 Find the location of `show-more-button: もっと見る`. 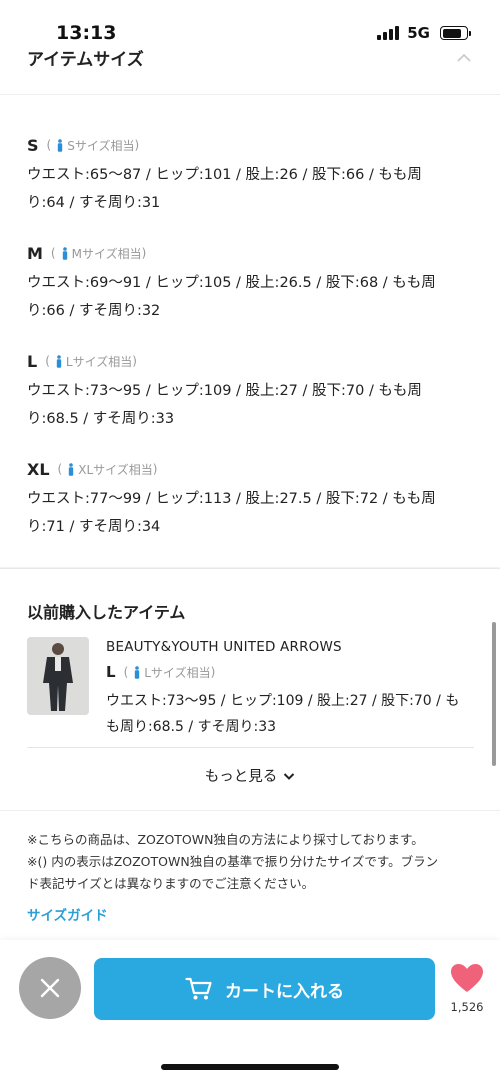

show-more-button: もっと見る is located at coordinates (250, 775).